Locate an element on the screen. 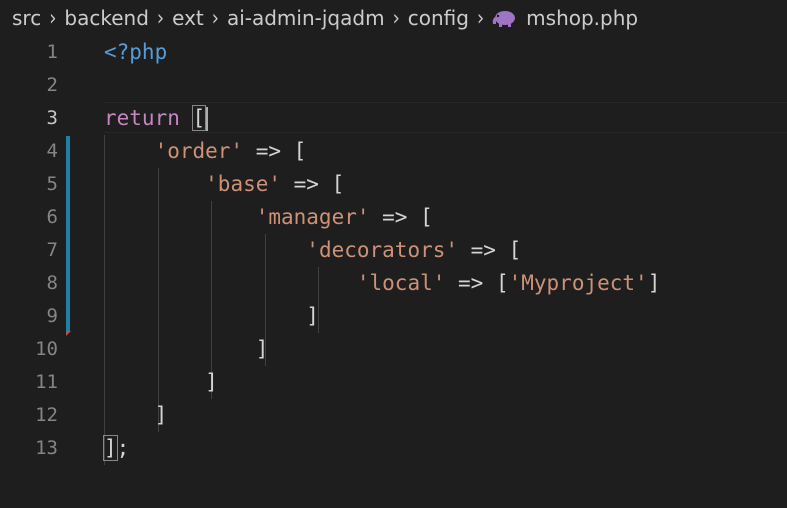  code-line: ]; is located at coordinates (116, 448).